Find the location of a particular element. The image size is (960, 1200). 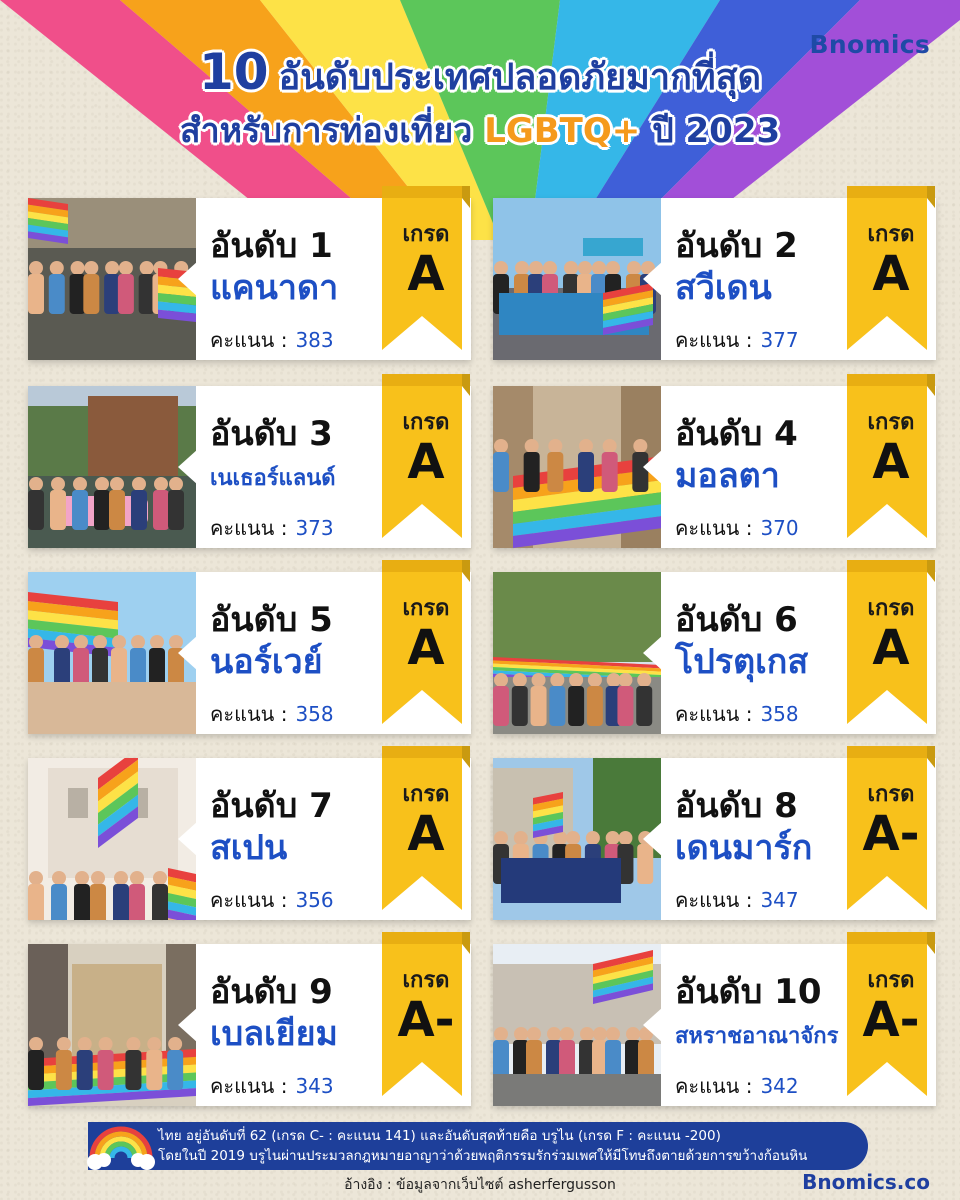

ranking-card: อันดับ 1 แคนาดา คะแนน :383 เกรด A is located at coordinates (249, 273).